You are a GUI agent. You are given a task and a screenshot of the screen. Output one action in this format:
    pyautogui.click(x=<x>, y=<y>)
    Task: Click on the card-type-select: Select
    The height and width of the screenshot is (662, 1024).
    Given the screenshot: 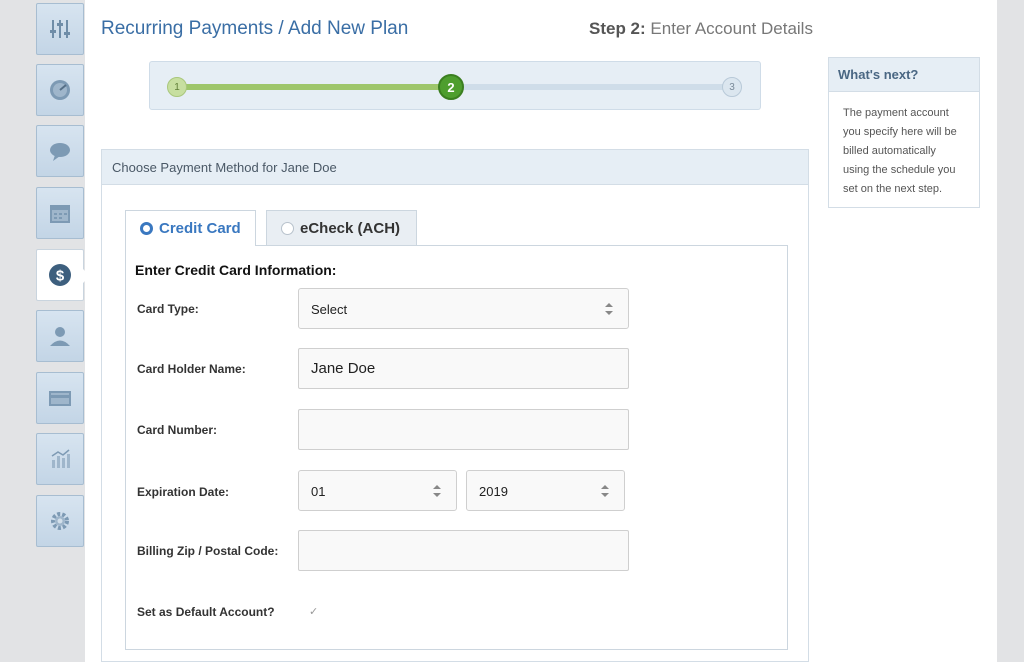 What is the action you would take?
    pyautogui.click(x=463, y=308)
    